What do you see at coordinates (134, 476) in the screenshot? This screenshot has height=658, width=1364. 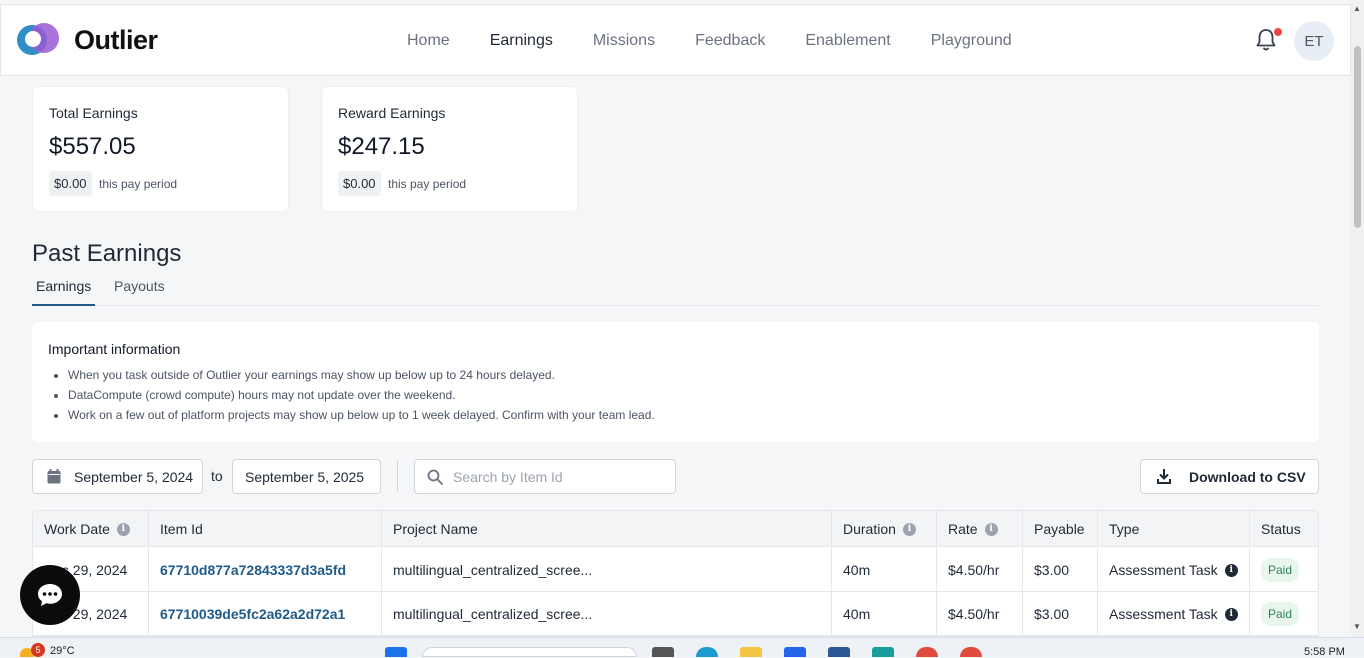 I see `start-date-value: September 5, 2024` at bounding box center [134, 476].